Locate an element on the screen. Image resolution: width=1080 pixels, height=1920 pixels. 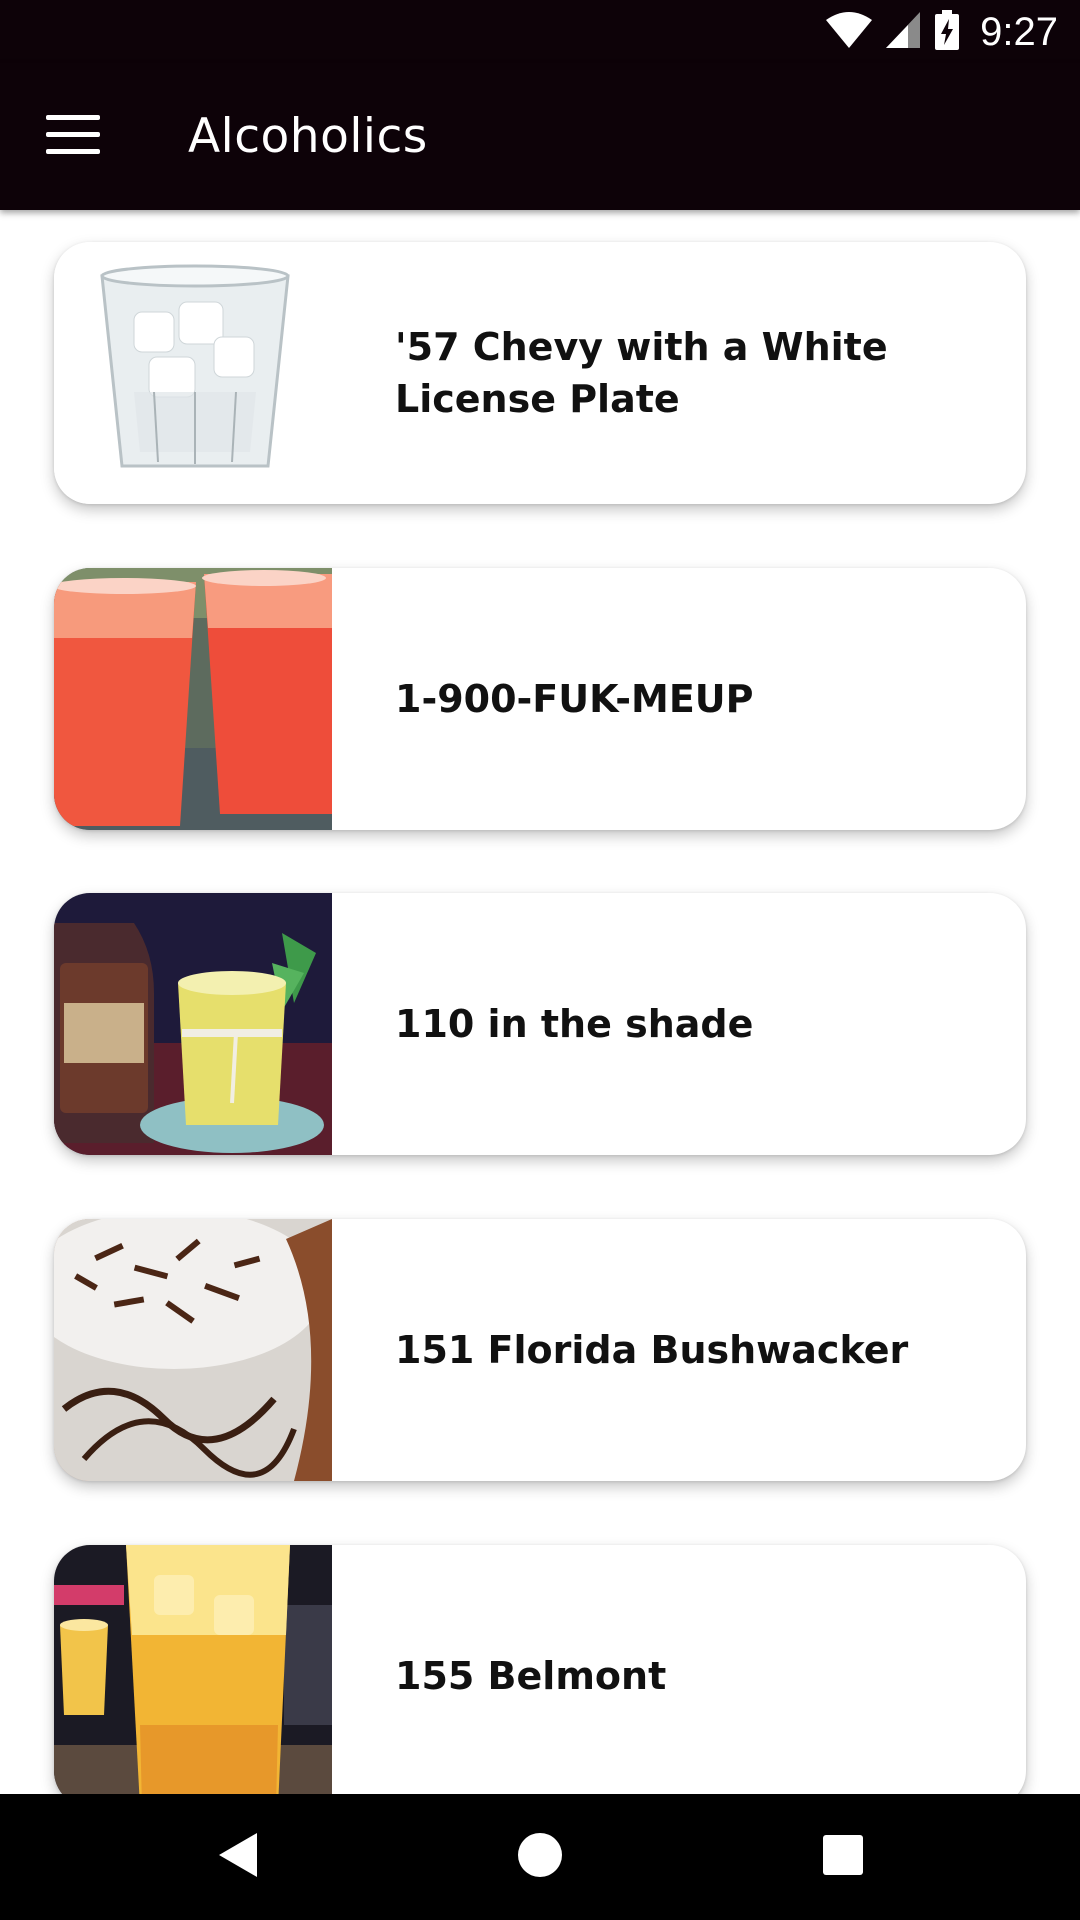
app-bar: Alcoholics is located at coordinates (540, 136).